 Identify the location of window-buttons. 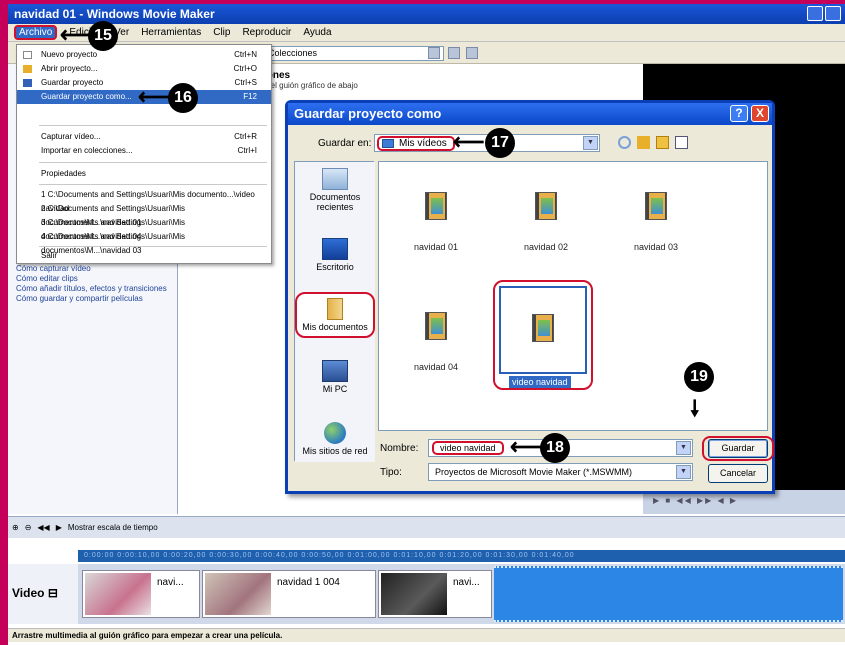
(824, 13).